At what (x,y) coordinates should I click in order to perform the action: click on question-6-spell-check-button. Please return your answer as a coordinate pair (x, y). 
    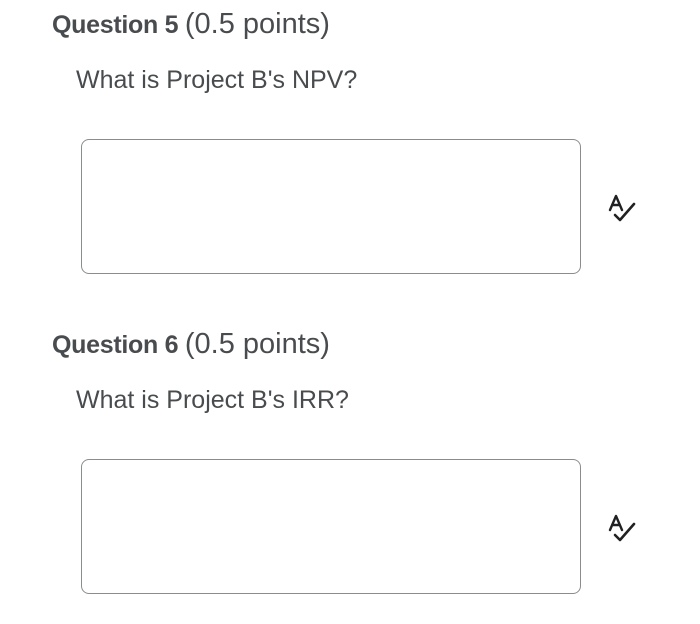
    Looking at the image, I should click on (622, 528).